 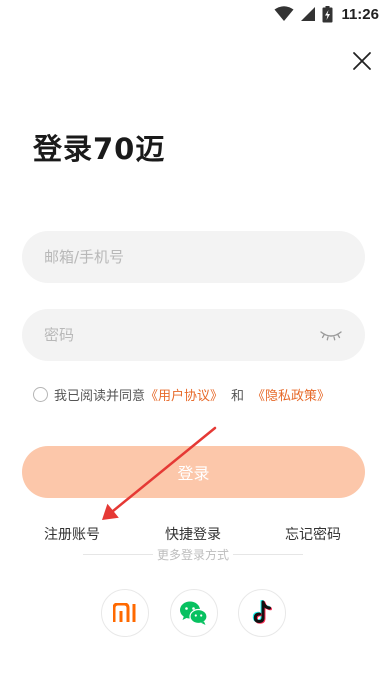 I want to click on password-field-container, so click(x=193, y=335).